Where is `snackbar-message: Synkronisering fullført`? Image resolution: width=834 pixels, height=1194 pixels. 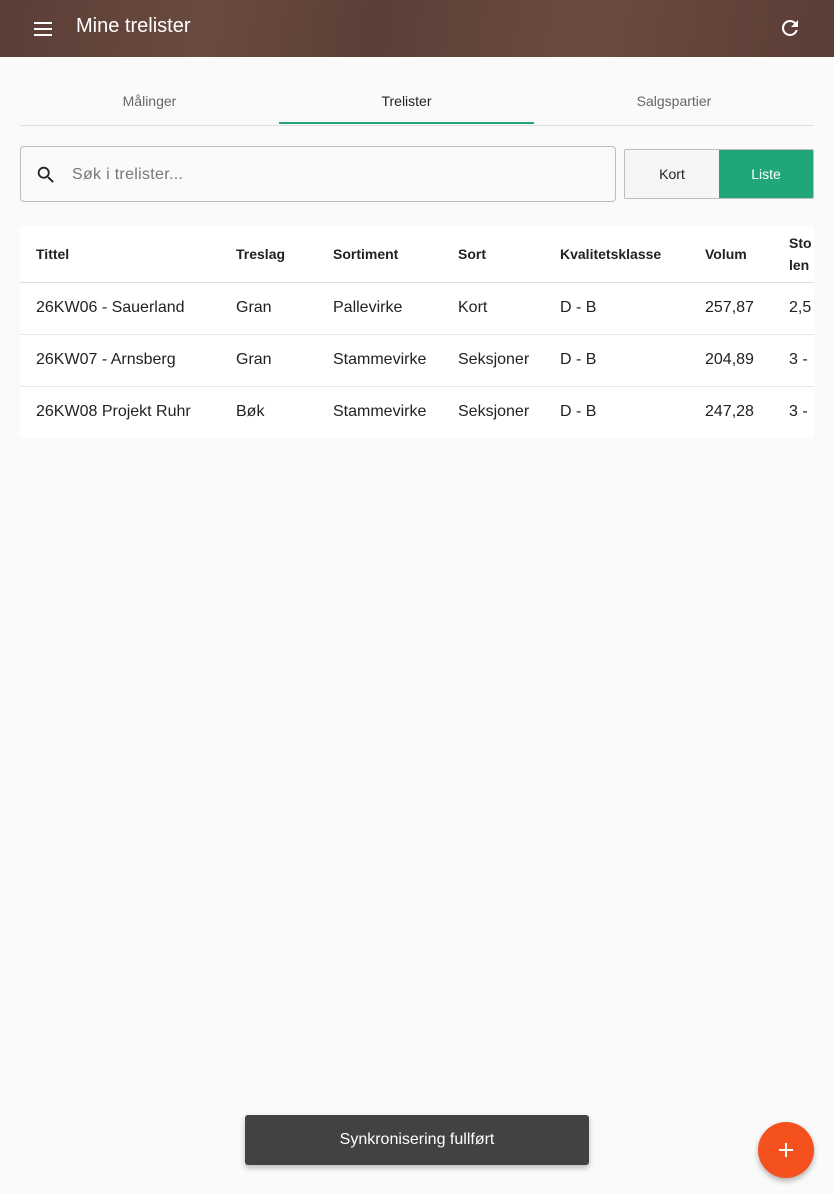
snackbar-message: Synkronisering fullført is located at coordinates (417, 1139).